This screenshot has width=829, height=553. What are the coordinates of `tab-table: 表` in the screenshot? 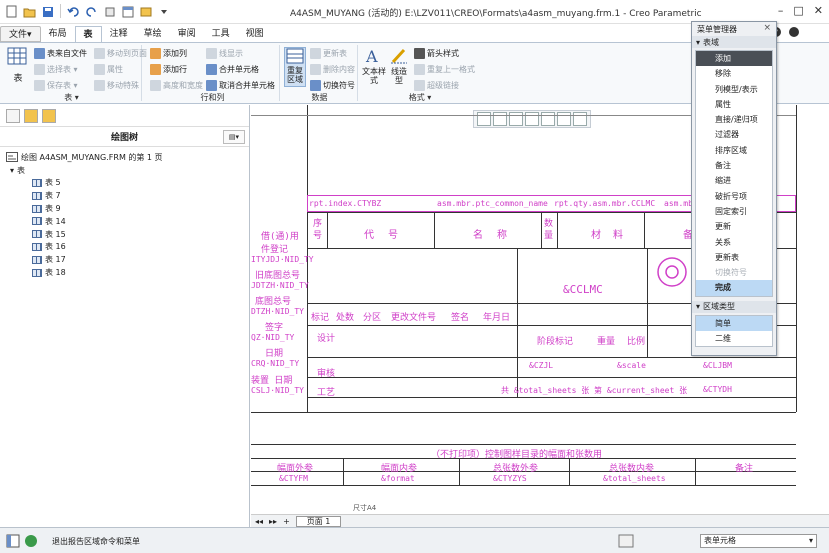 It's located at (88, 34).